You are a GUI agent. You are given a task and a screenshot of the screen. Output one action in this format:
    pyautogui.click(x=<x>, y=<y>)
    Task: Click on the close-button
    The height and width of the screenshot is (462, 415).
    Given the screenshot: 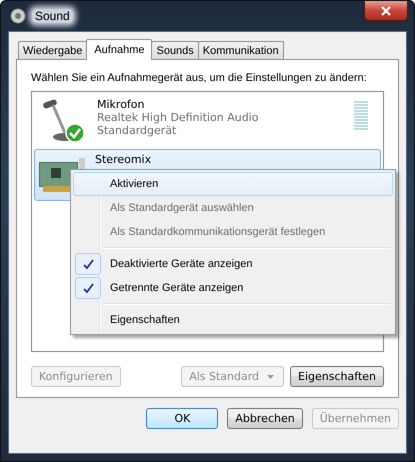 What is the action you would take?
    pyautogui.click(x=386, y=11)
    